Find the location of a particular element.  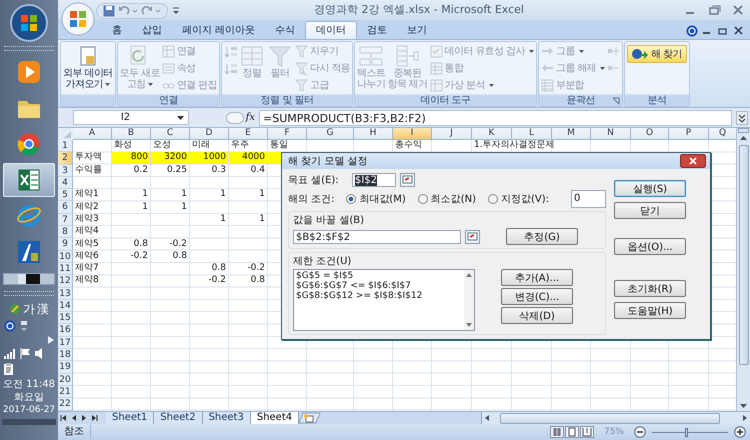

row-header: 5 is located at coordinates (65, 195).